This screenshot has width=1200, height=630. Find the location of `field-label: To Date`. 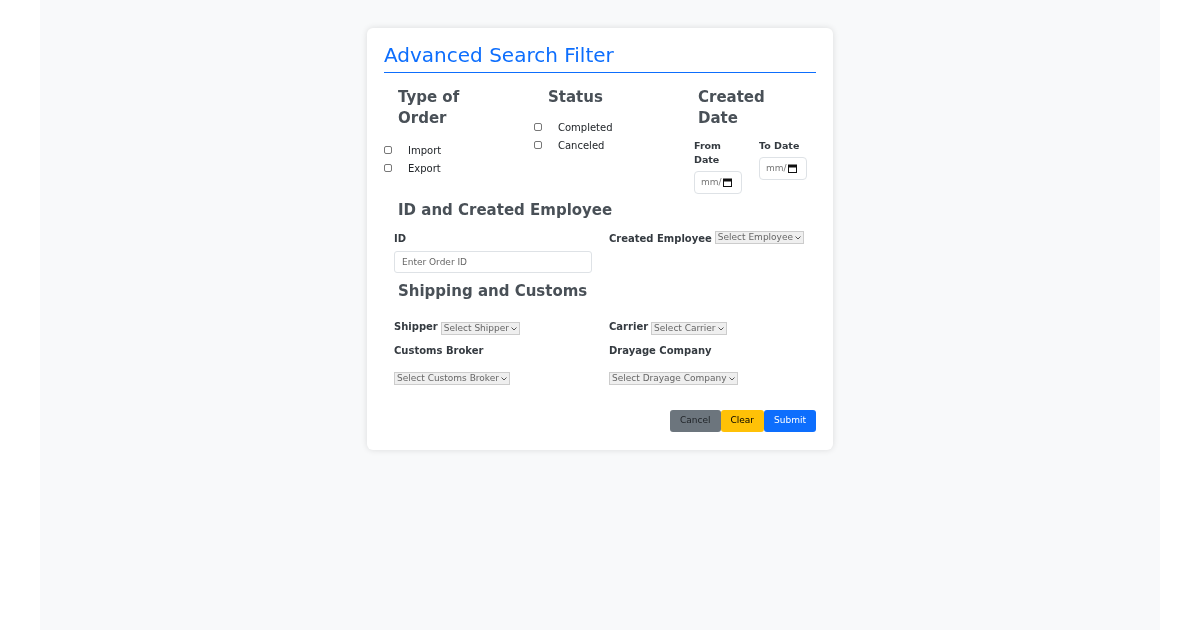

field-label: To Date is located at coordinates (780, 146).